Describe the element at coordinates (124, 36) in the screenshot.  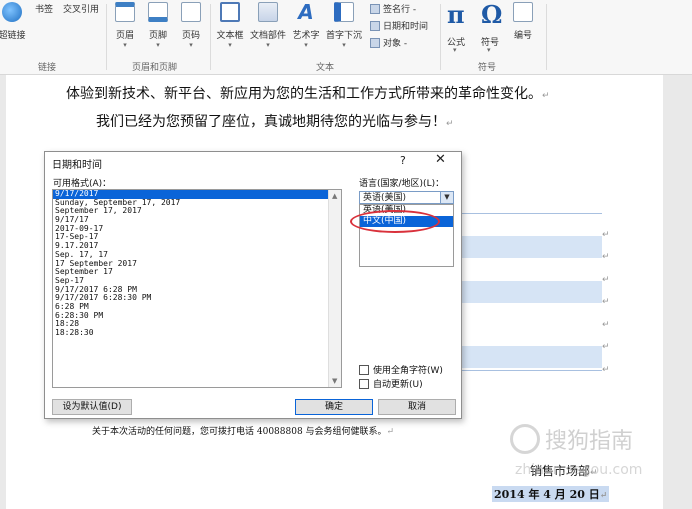
I see `header-label: 页眉` at that location.